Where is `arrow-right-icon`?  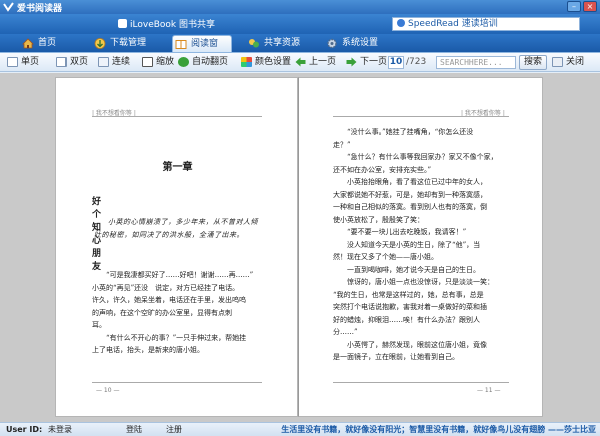 arrow-right-icon is located at coordinates (351, 62).